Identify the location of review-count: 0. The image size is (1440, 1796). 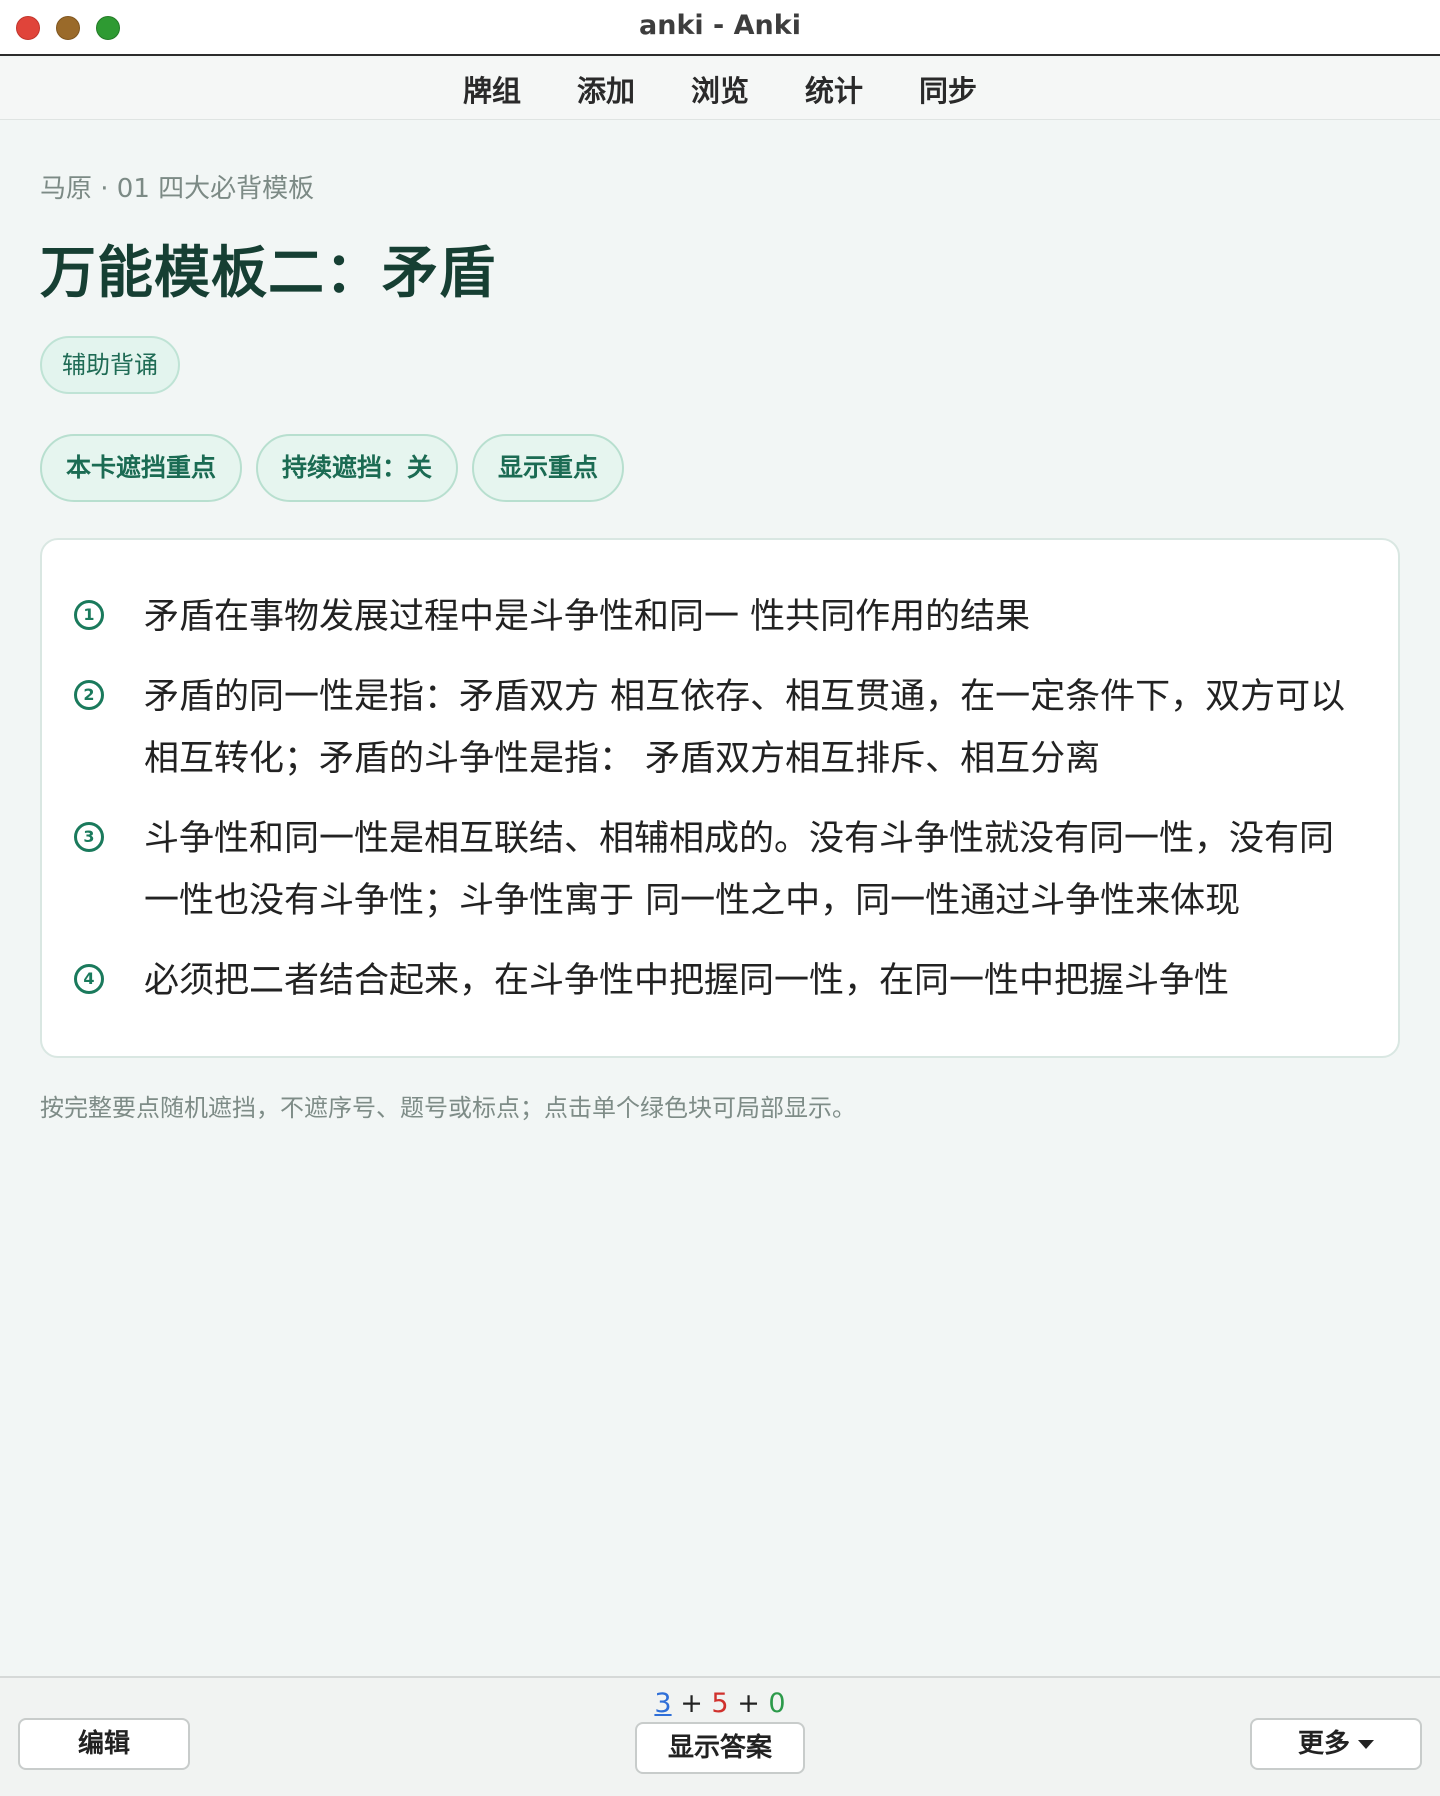
(777, 1703).